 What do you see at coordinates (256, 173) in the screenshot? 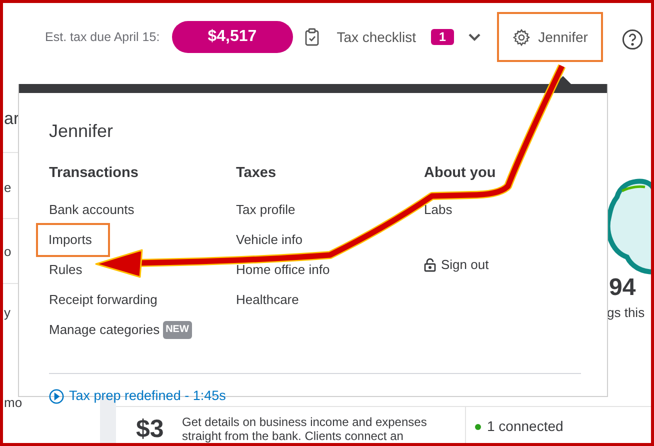
I see `column-heading: Taxes` at bounding box center [256, 173].